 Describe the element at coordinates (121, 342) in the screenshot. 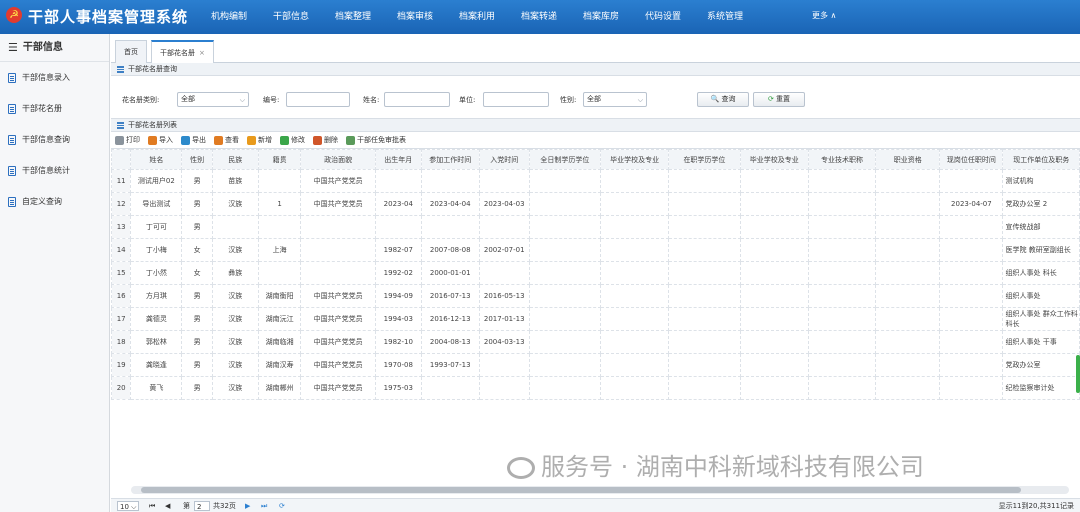

I see `row-number: 18` at that location.